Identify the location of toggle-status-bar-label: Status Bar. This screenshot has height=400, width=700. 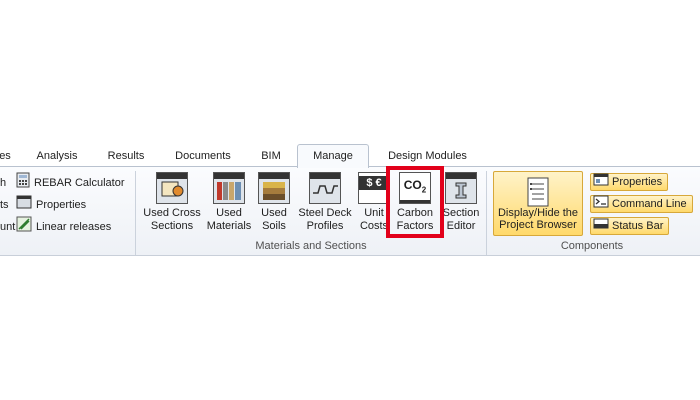
(638, 226).